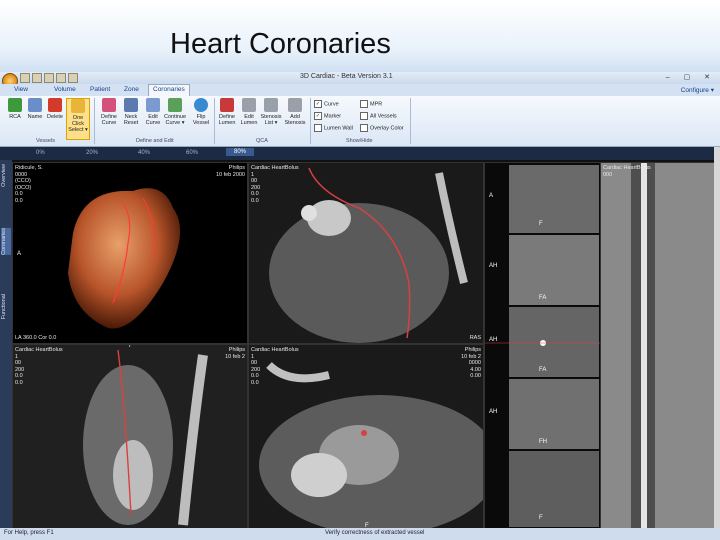 Image resolution: width=720 pixels, height=540 pixels. I want to click on arrow-icon, so click(15, 105).